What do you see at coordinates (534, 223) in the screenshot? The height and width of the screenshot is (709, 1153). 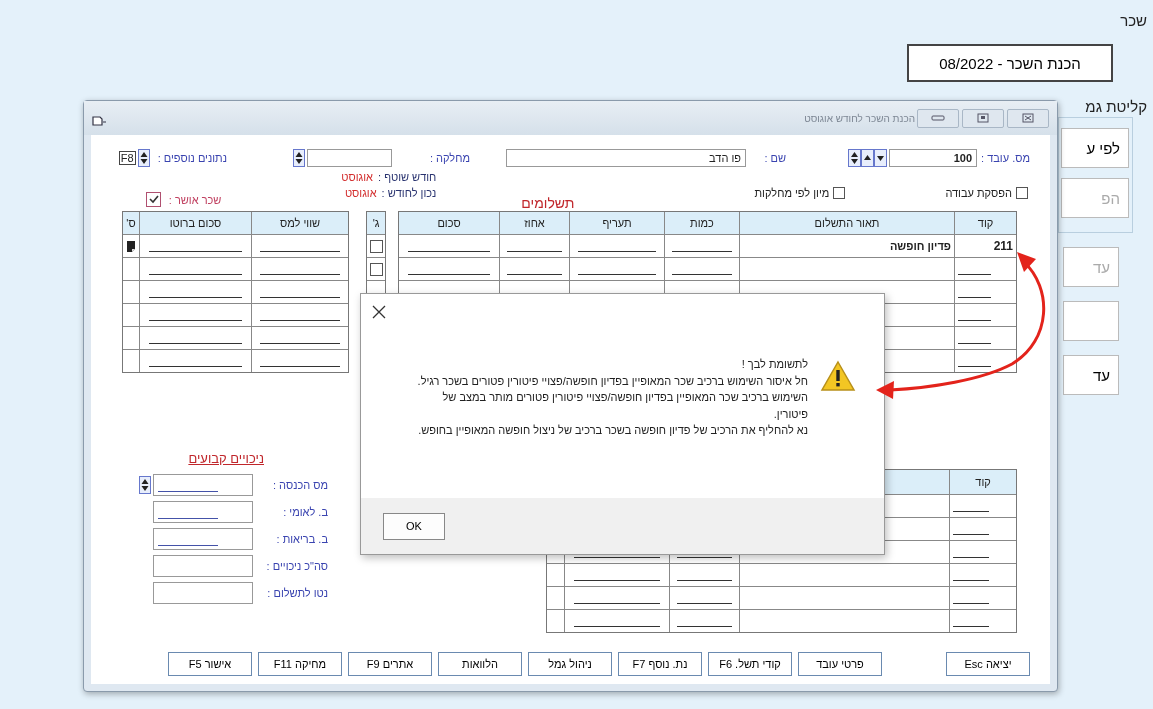 I see `column-header: אחוז` at bounding box center [534, 223].